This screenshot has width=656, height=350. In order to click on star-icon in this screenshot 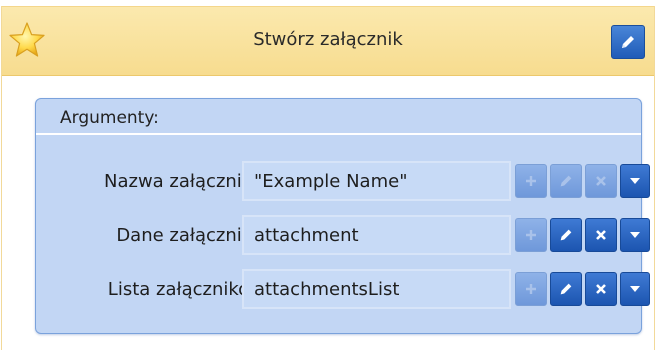, I will do `click(27, 40)`.